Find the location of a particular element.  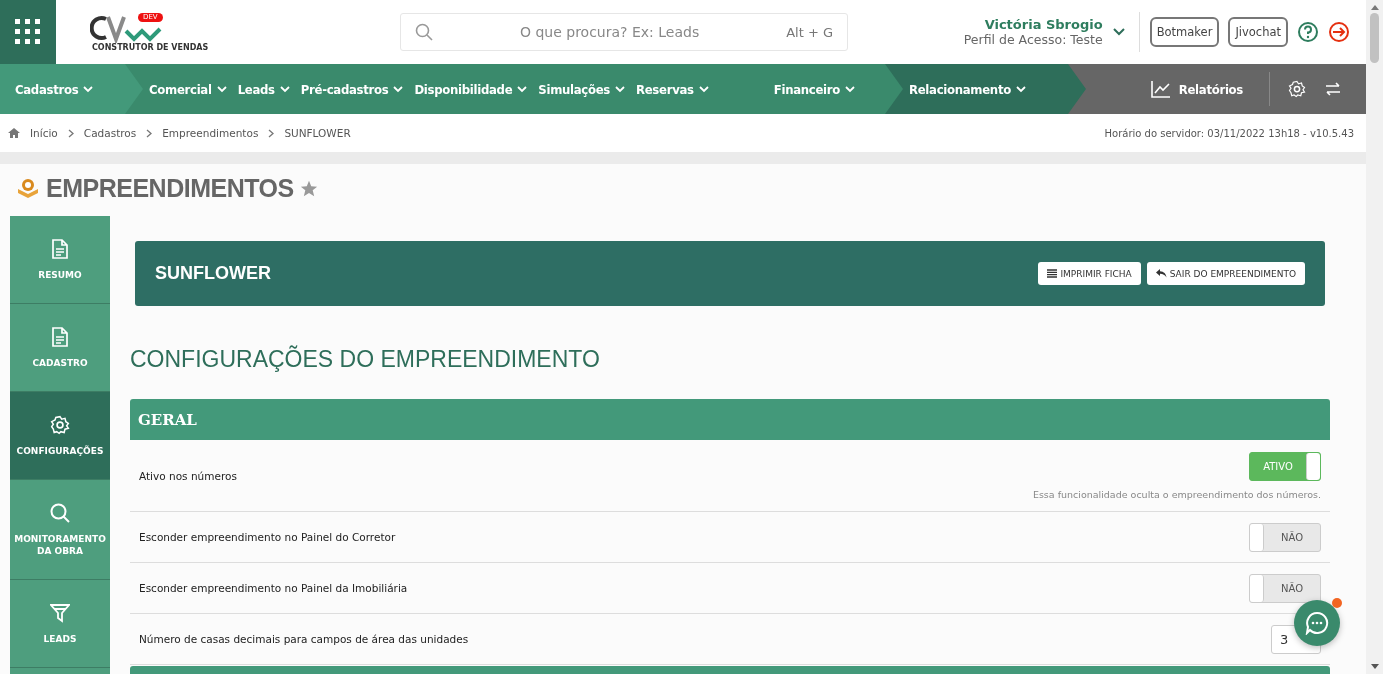

setting-label: Esconder empreendimento no Painel do Corretor is located at coordinates (267, 537).